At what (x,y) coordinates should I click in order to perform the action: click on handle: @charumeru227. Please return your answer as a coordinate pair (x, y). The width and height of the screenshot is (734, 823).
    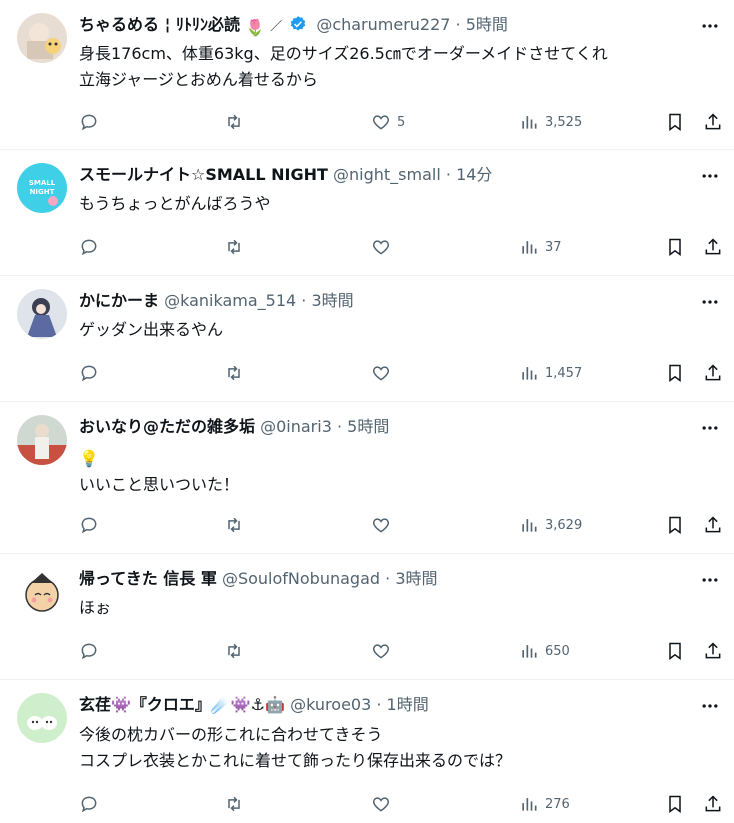
    Looking at the image, I should click on (383, 24).